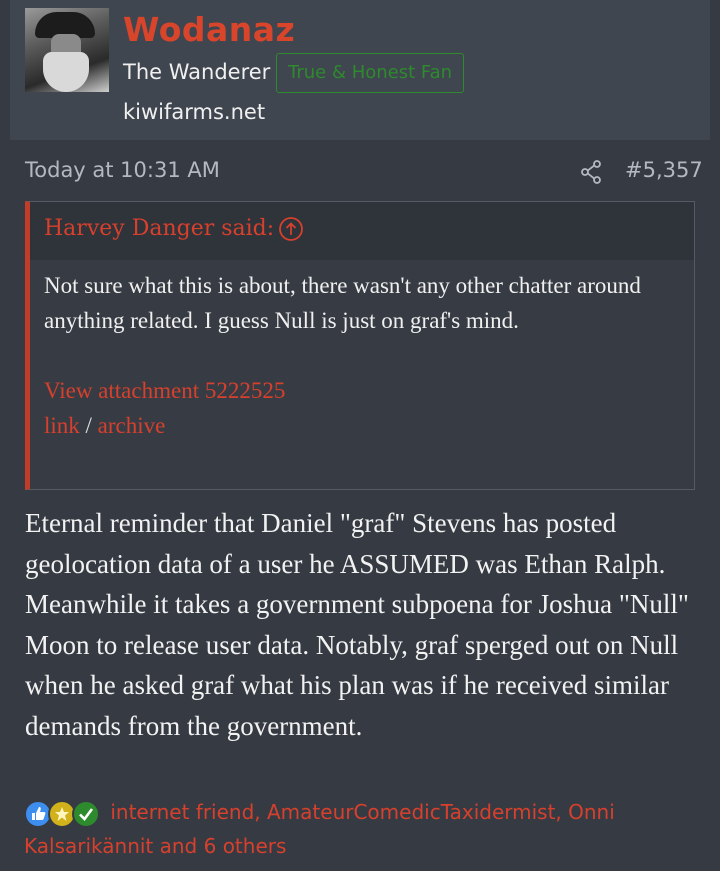 The image size is (720, 871). I want to click on user-title: The Wanderer, so click(197, 72).